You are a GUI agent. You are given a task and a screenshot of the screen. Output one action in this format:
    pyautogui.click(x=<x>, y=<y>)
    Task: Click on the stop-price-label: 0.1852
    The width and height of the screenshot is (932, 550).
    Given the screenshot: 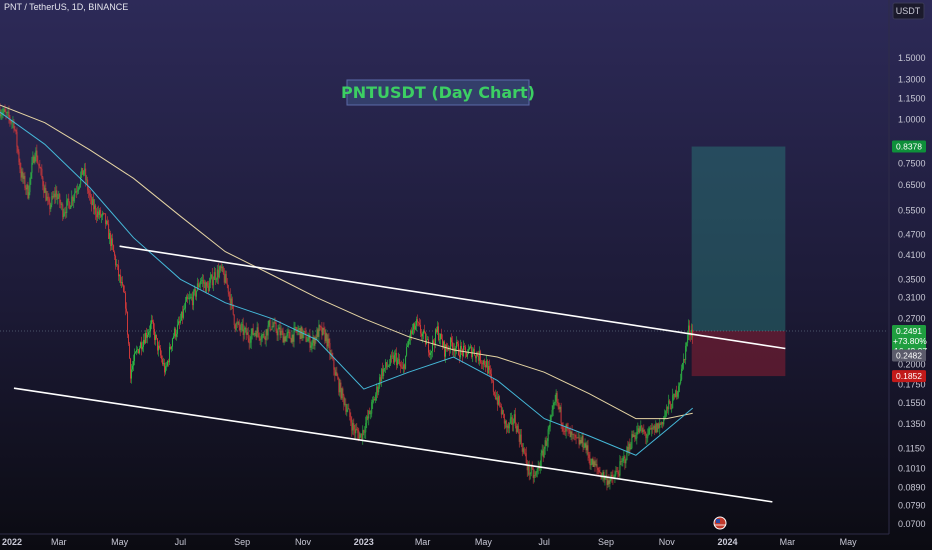 What is the action you would take?
    pyautogui.click(x=909, y=376)
    